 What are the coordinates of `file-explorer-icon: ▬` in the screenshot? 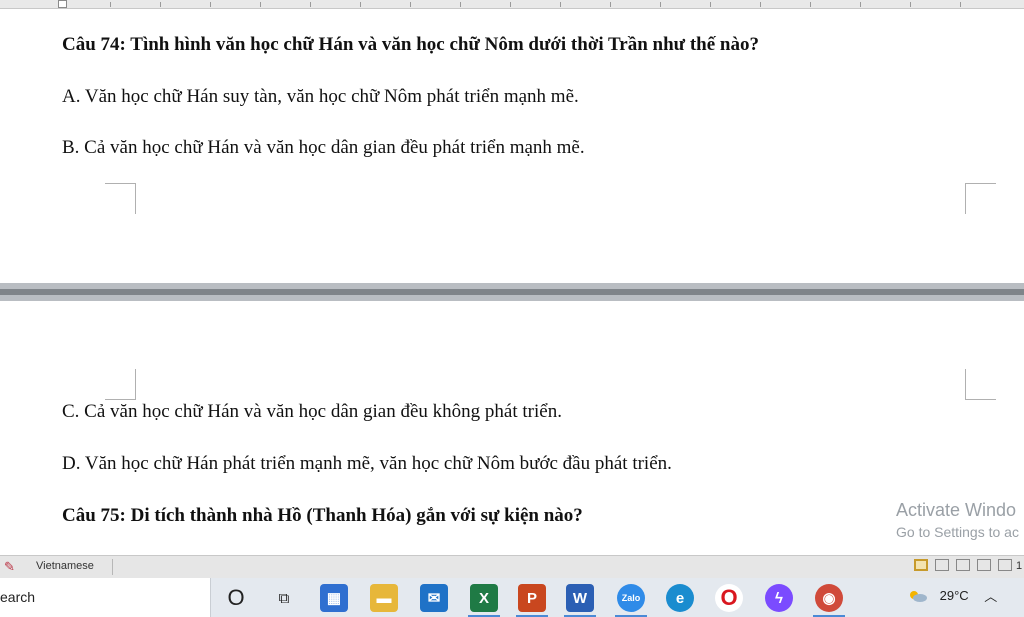 It's located at (384, 598).